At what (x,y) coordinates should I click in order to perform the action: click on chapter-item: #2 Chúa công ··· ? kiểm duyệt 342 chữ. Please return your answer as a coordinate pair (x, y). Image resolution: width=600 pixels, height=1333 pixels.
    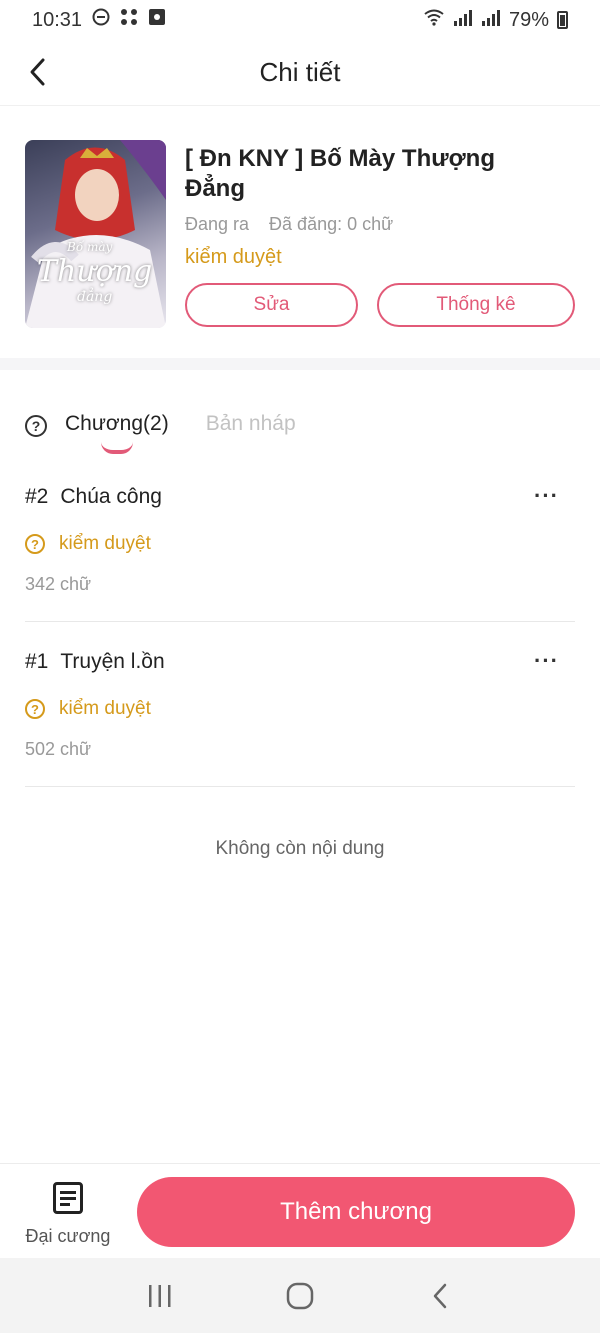
    Looking at the image, I should click on (300, 539).